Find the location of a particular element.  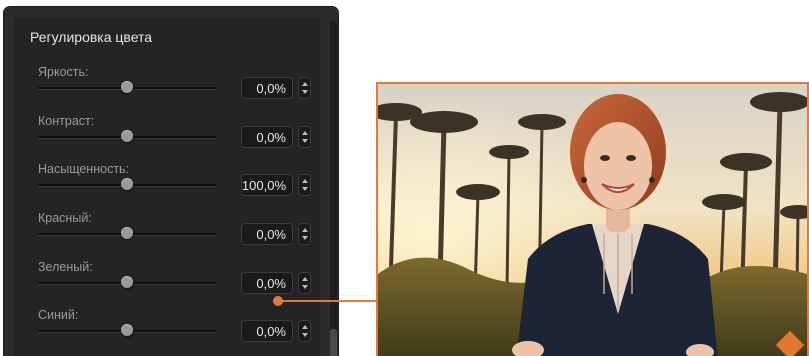

contrast-stepper is located at coordinates (304, 137).